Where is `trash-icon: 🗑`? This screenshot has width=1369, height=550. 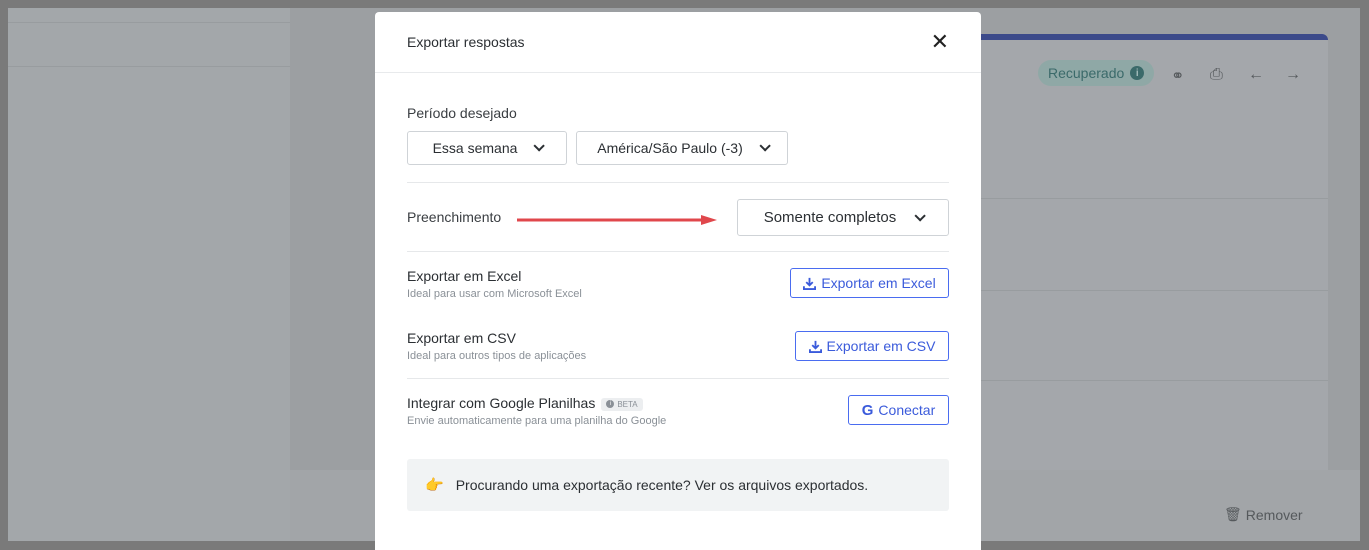
trash-icon: 🗑 is located at coordinates (1233, 514).